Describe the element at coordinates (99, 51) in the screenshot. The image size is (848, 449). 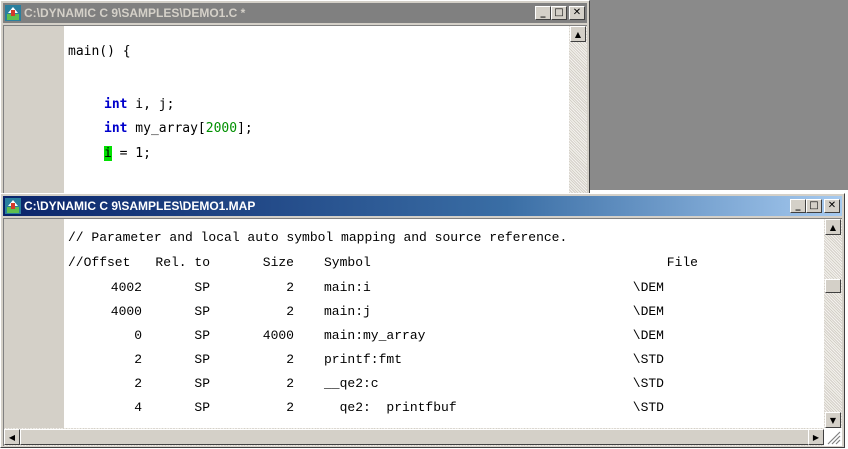
I see `code-line-1: main() {` at that location.